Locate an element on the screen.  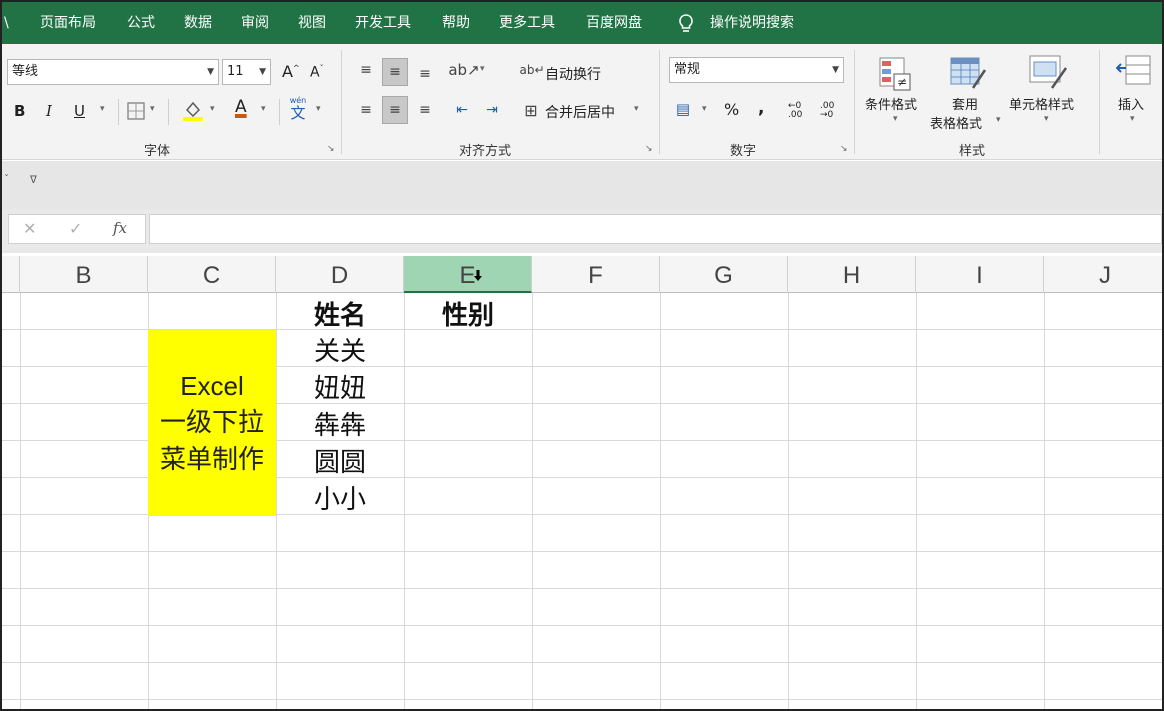
insert-button: 插入 is located at coordinates (1131, 103).